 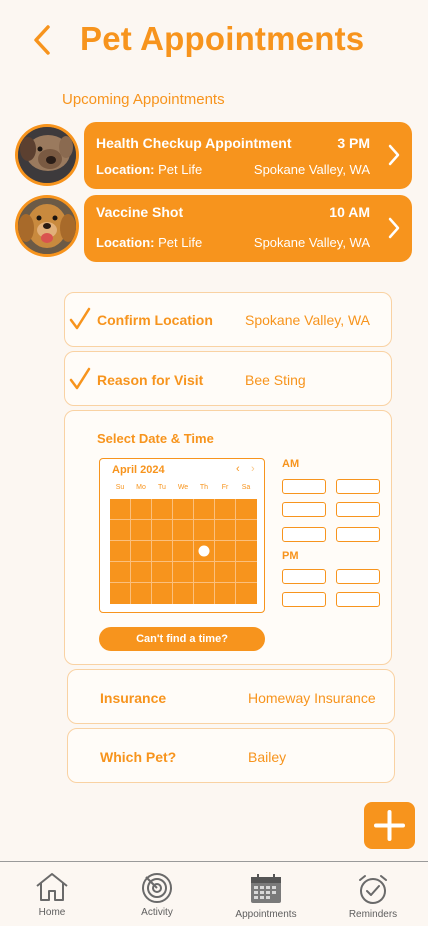 What do you see at coordinates (162, 487) in the screenshot?
I see `weekday-label: Tu` at bounding box center [162, 487].